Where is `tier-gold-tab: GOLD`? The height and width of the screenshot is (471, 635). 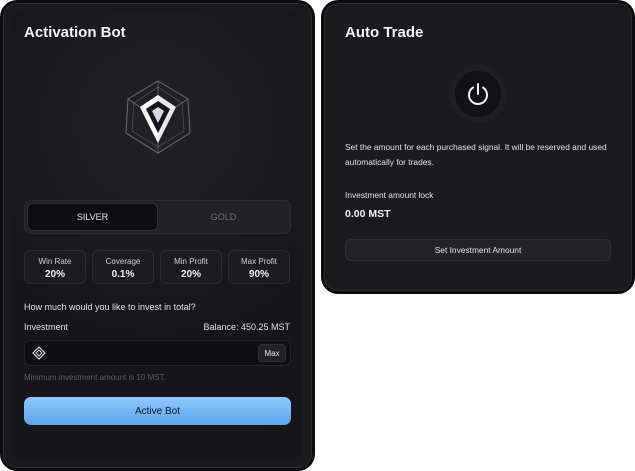 tier-gold-tab: GOLD is located at coordinates (223, 217).